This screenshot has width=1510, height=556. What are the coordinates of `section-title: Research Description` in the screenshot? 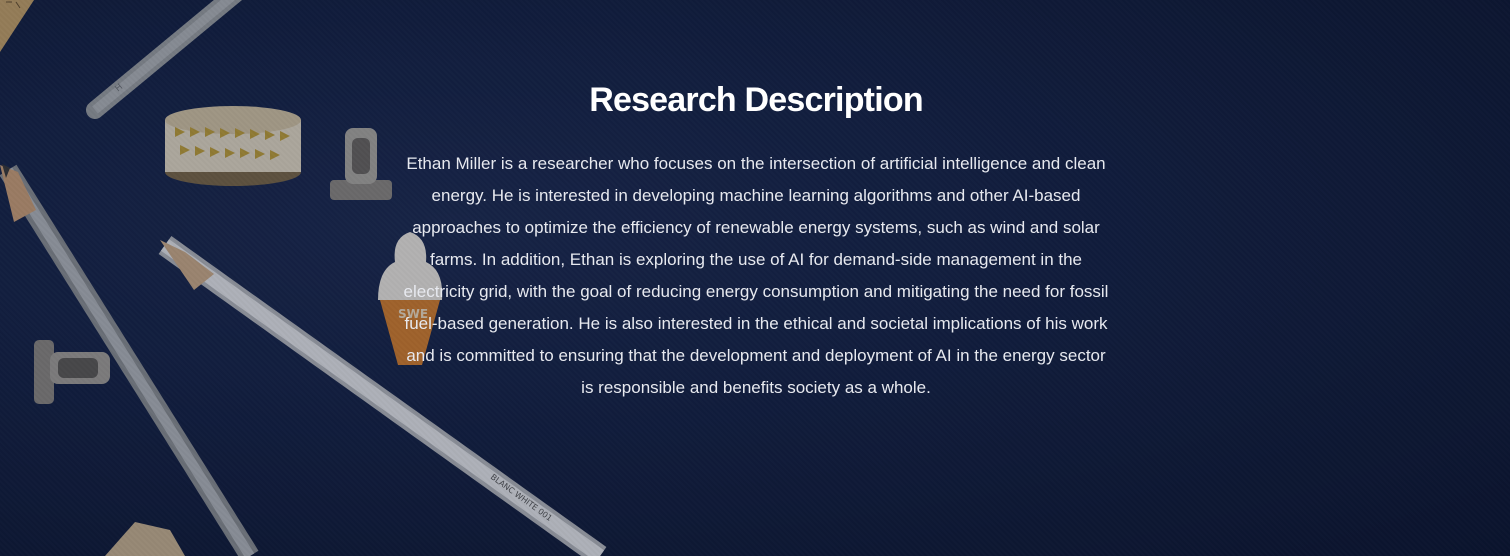 It's located at (756, 100).